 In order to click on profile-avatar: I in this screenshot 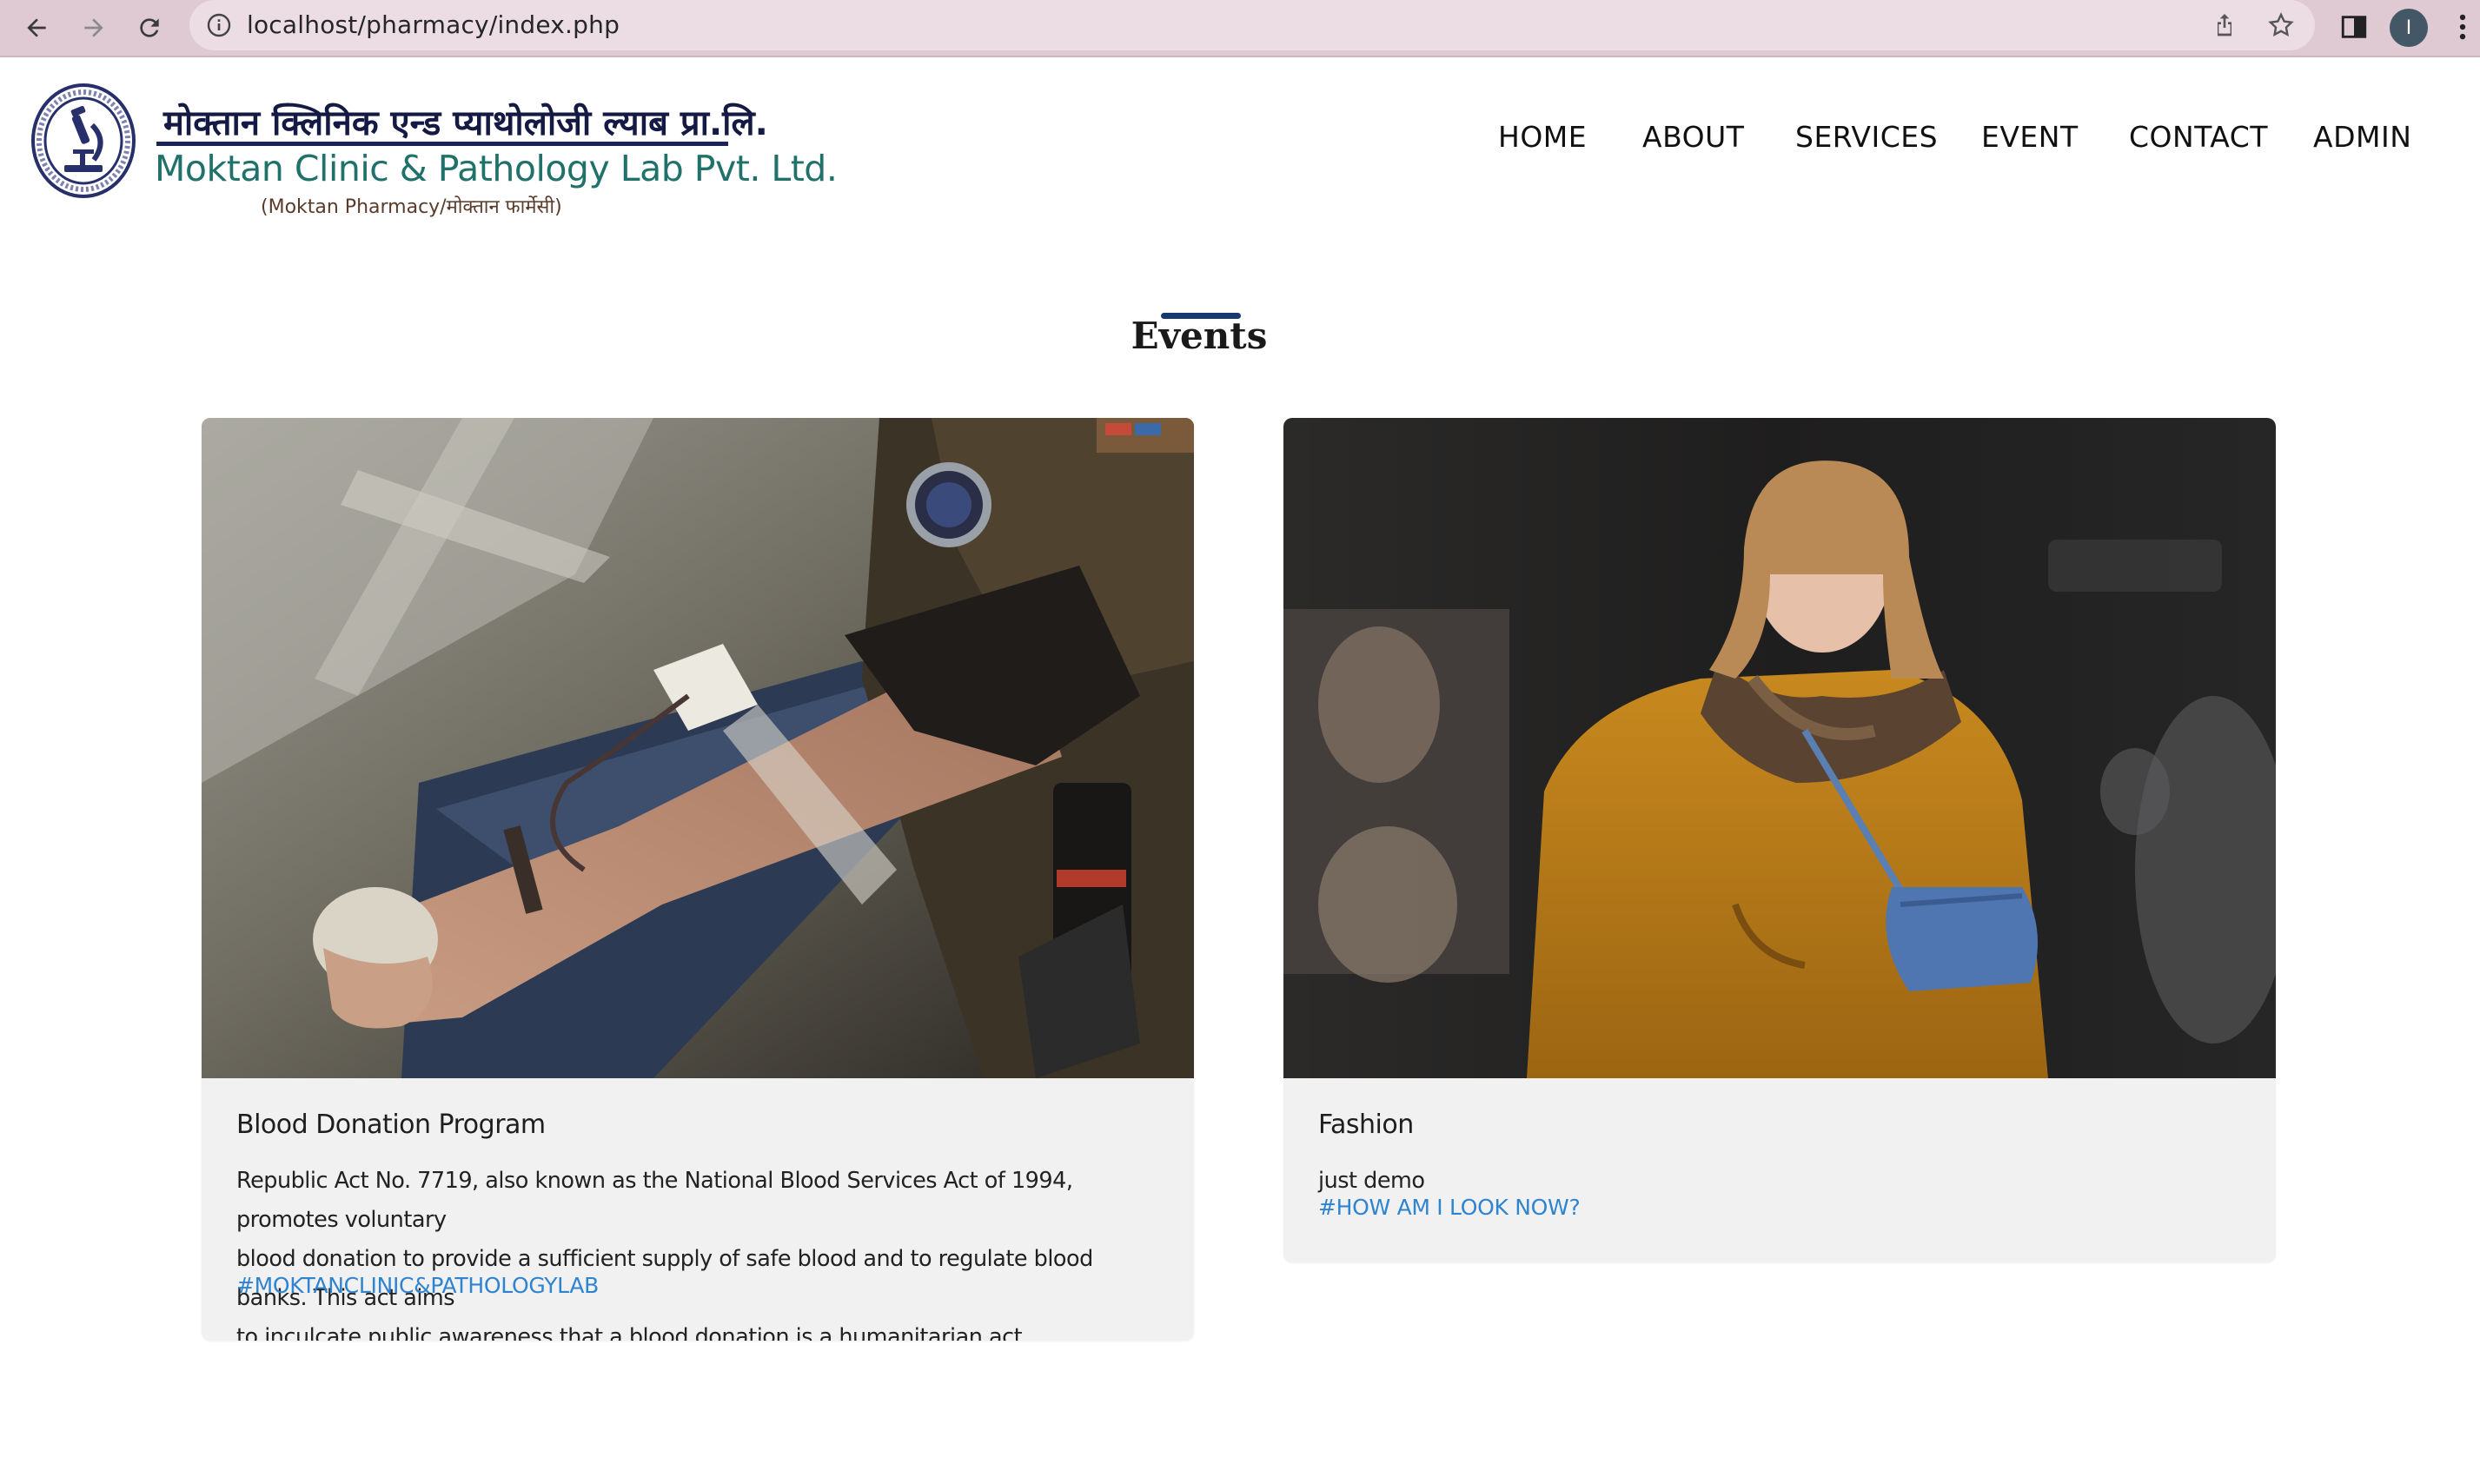, I will do `click(2409, 28)`.